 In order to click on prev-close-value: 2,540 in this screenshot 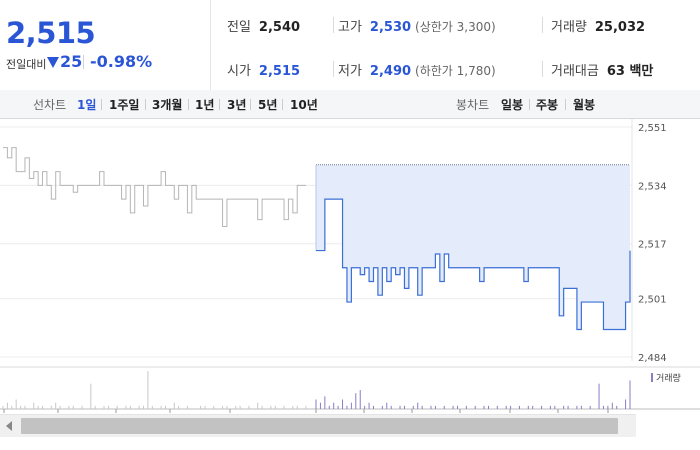, I will do `click(279, 27)`.